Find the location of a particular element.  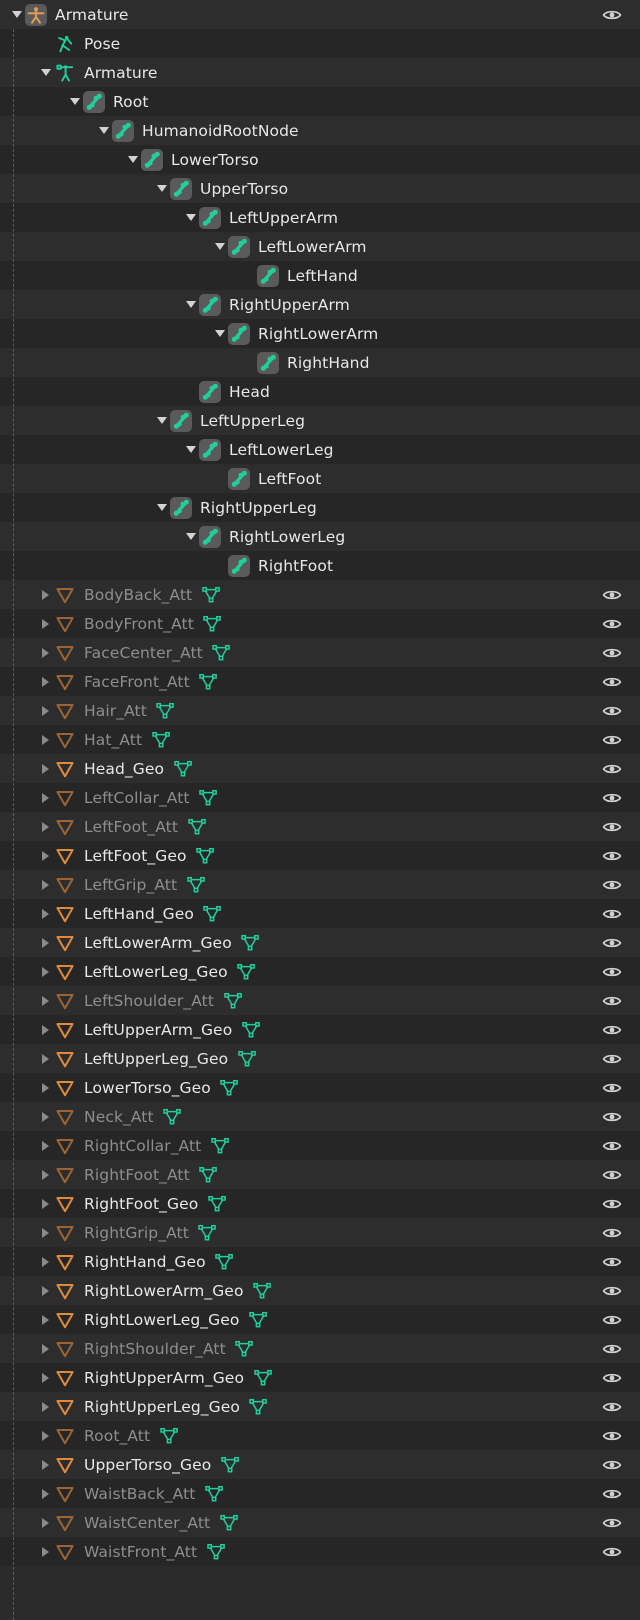

outliner-row: Head is located at coordinates (320, 391).